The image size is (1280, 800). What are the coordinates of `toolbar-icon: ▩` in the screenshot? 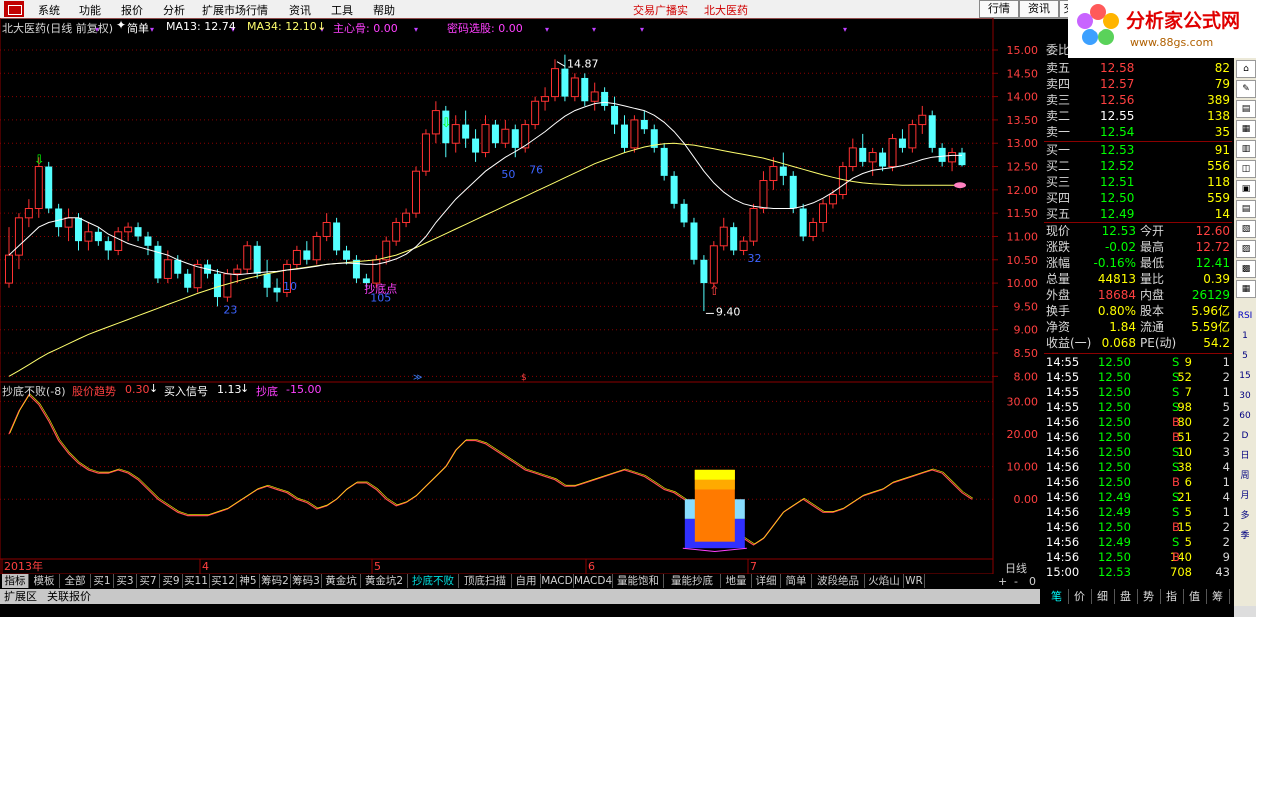 It's located at (1246, 269).